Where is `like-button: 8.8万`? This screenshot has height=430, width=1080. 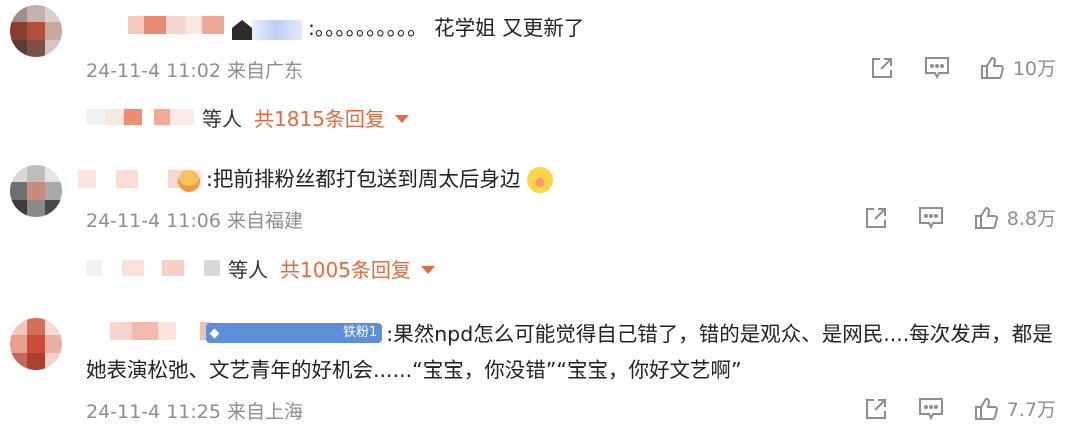 like-button: 8.8万 is located at coordinates (1014, 217).